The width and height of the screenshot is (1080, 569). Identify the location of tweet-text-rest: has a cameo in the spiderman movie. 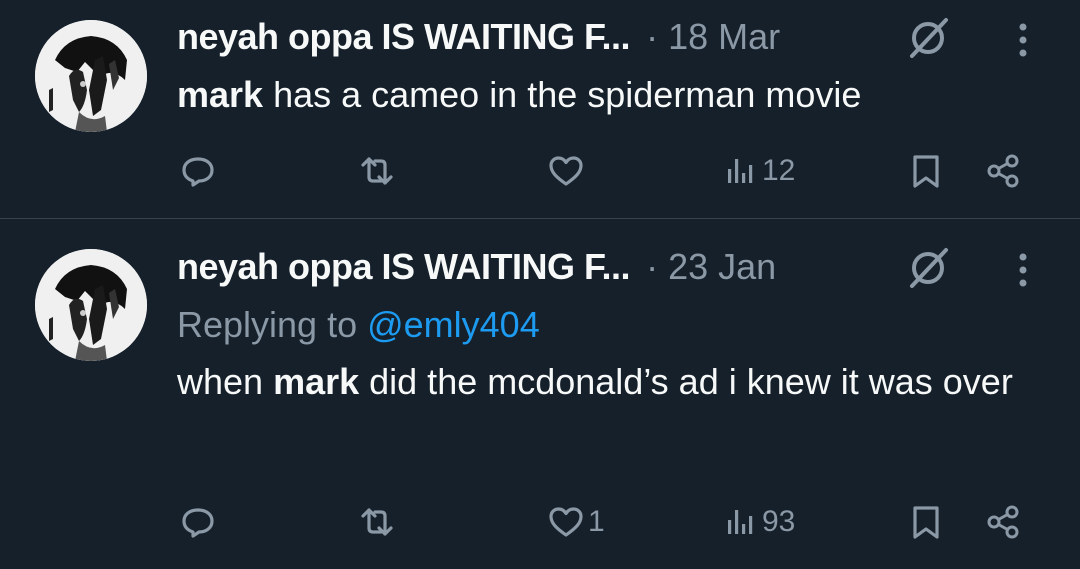
(562, 94).